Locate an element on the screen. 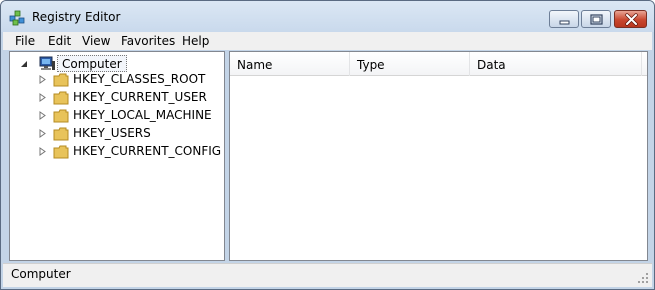  resize-grip-icon is located at coordinates (643, 278).